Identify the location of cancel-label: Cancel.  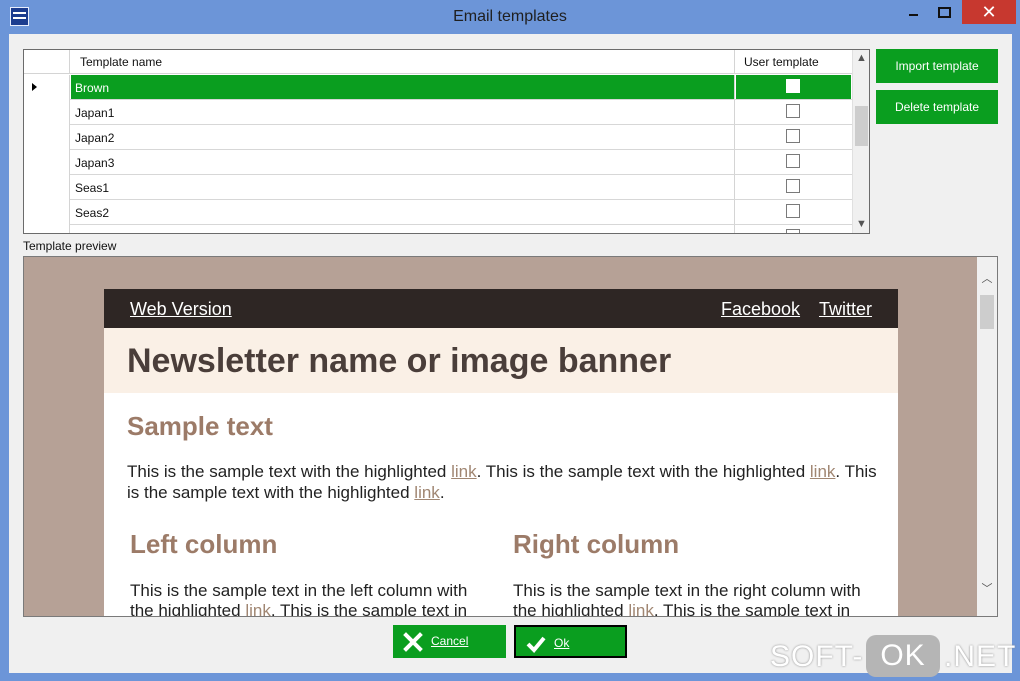
(450, 641).